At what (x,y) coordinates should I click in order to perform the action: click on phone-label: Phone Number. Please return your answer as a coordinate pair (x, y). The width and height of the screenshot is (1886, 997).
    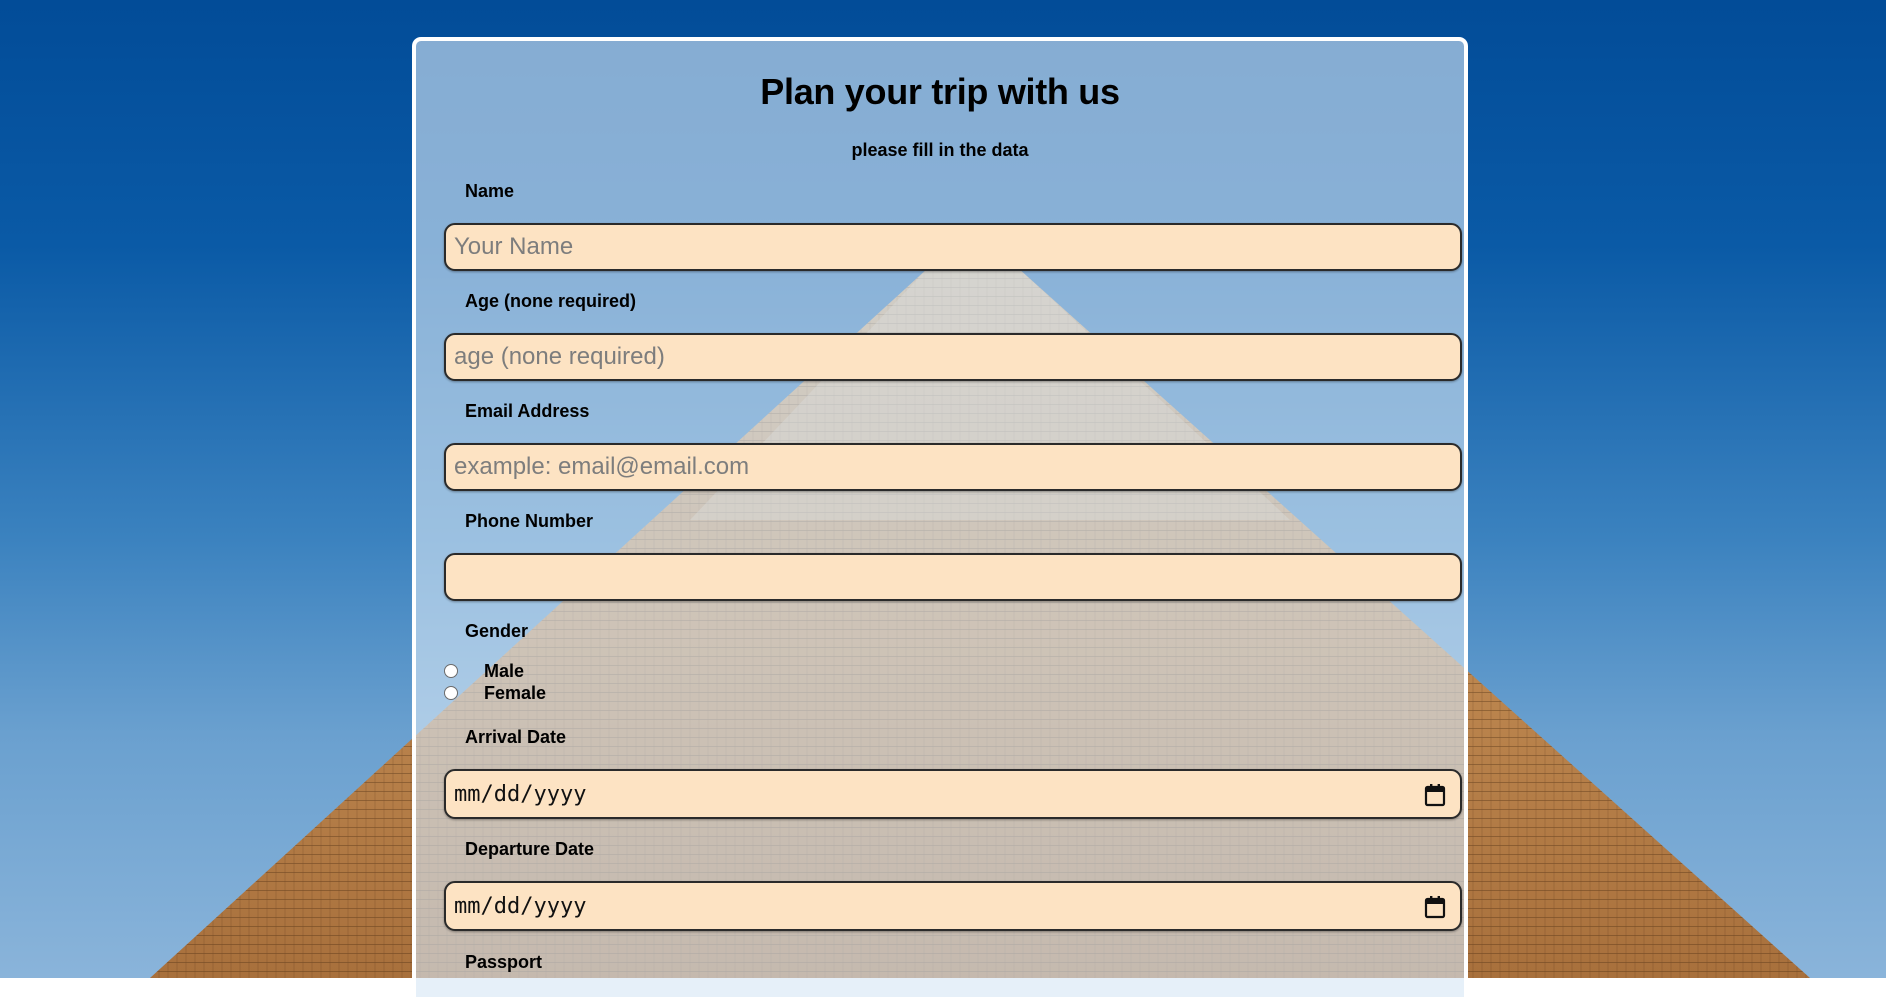
    Looking at the image, I should click on (529, 521).